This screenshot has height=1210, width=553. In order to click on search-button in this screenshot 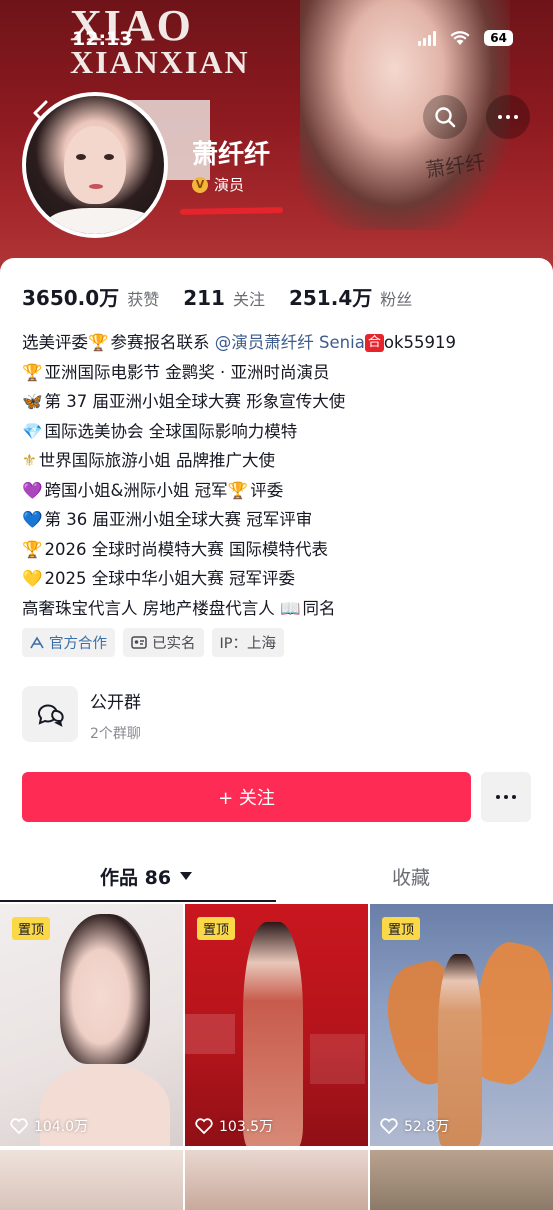, I will do `click(445, 117)`.